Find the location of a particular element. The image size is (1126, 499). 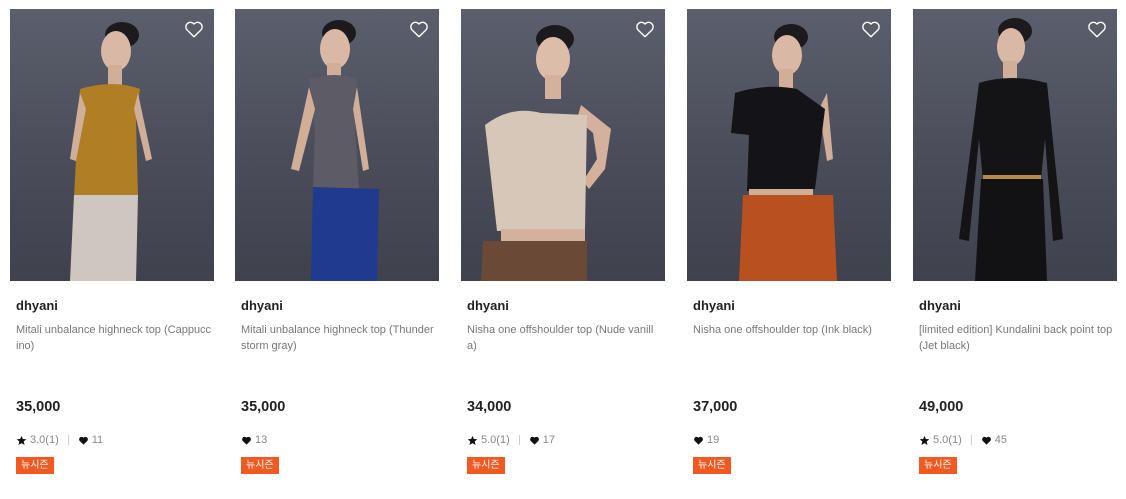

likes-group: 17 is located at coordinates (542, 440).